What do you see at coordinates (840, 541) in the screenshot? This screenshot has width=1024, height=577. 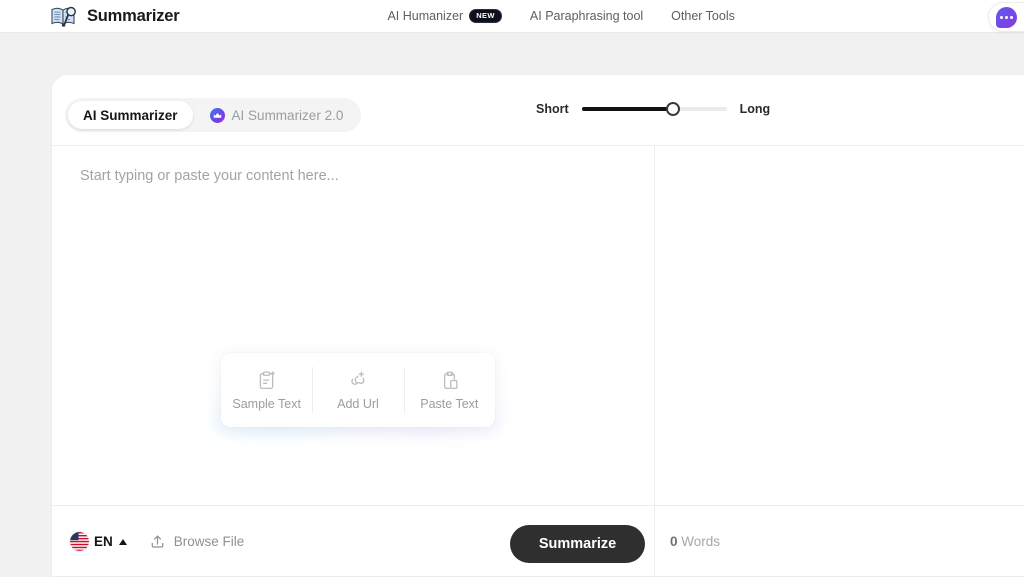 I see `footer-right: 0 Words` at bounding box center [840, 541].